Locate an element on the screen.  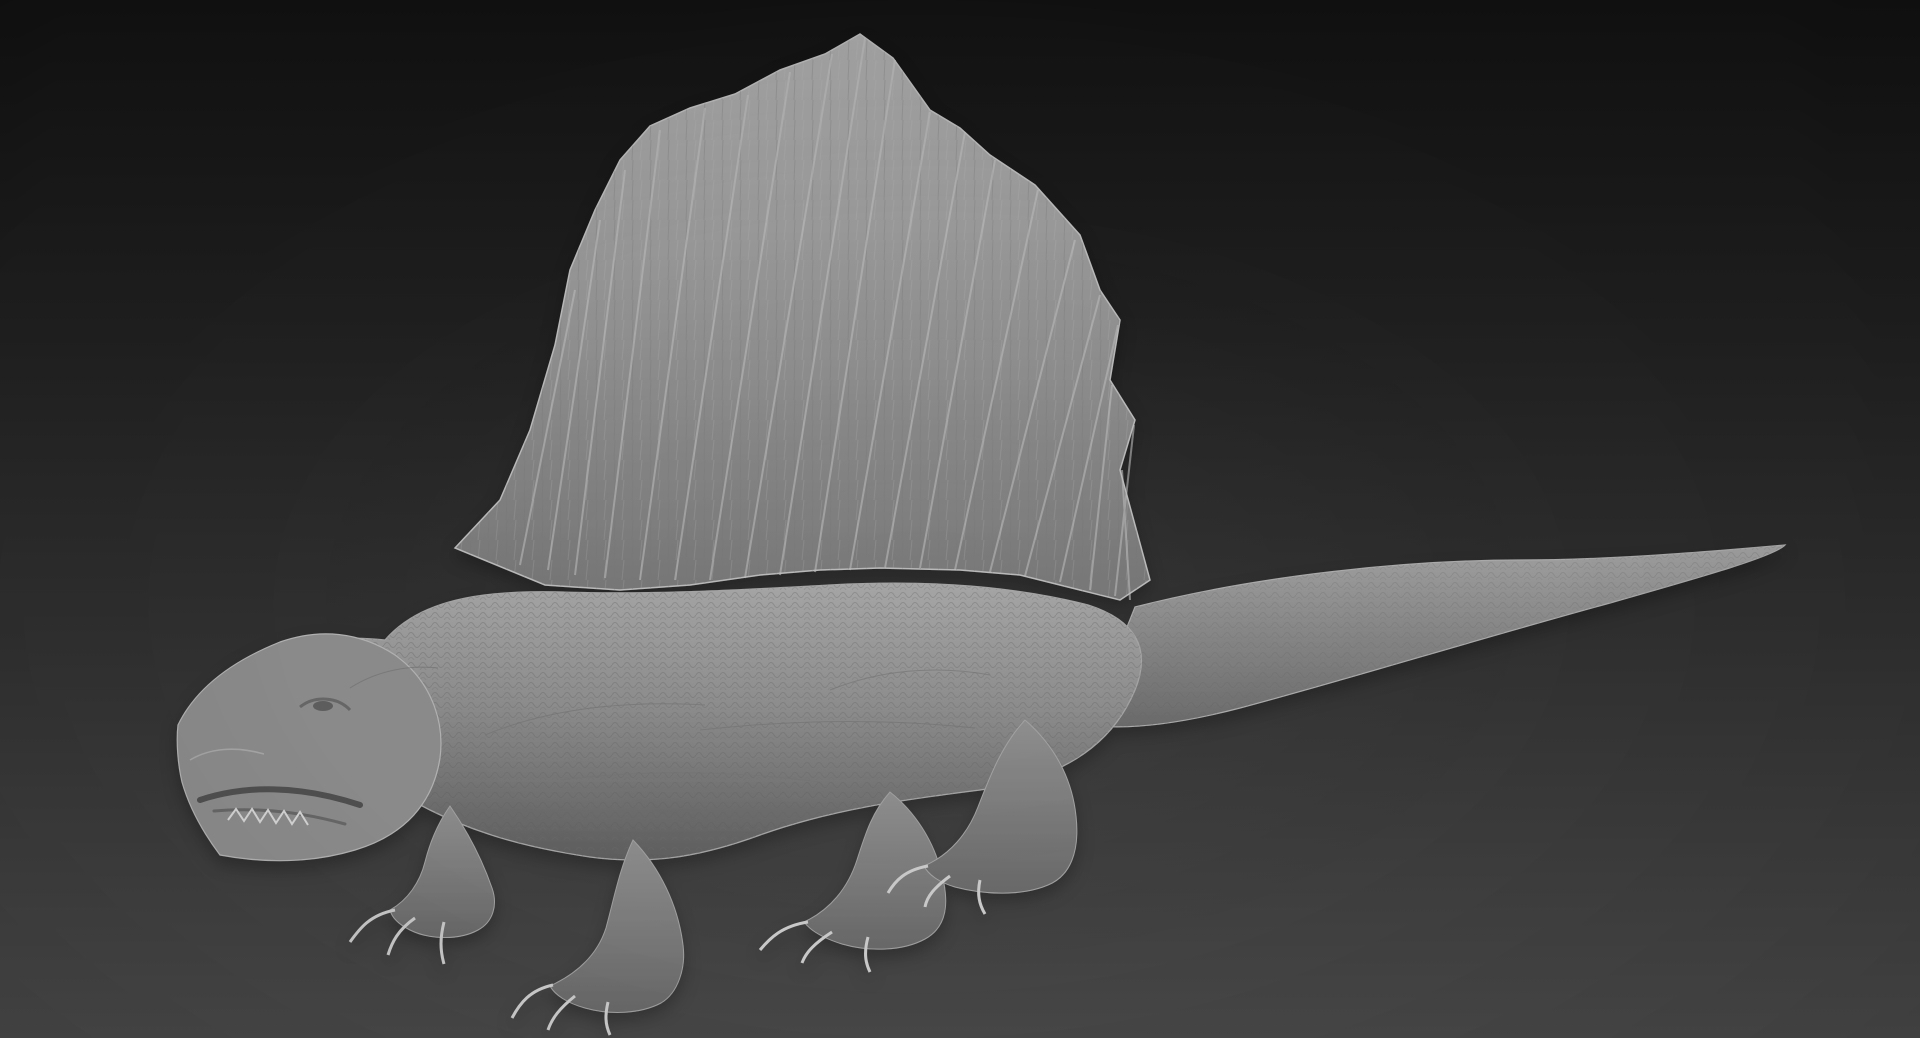
dimetrodon-tail is located at coordinates (1437, 636).